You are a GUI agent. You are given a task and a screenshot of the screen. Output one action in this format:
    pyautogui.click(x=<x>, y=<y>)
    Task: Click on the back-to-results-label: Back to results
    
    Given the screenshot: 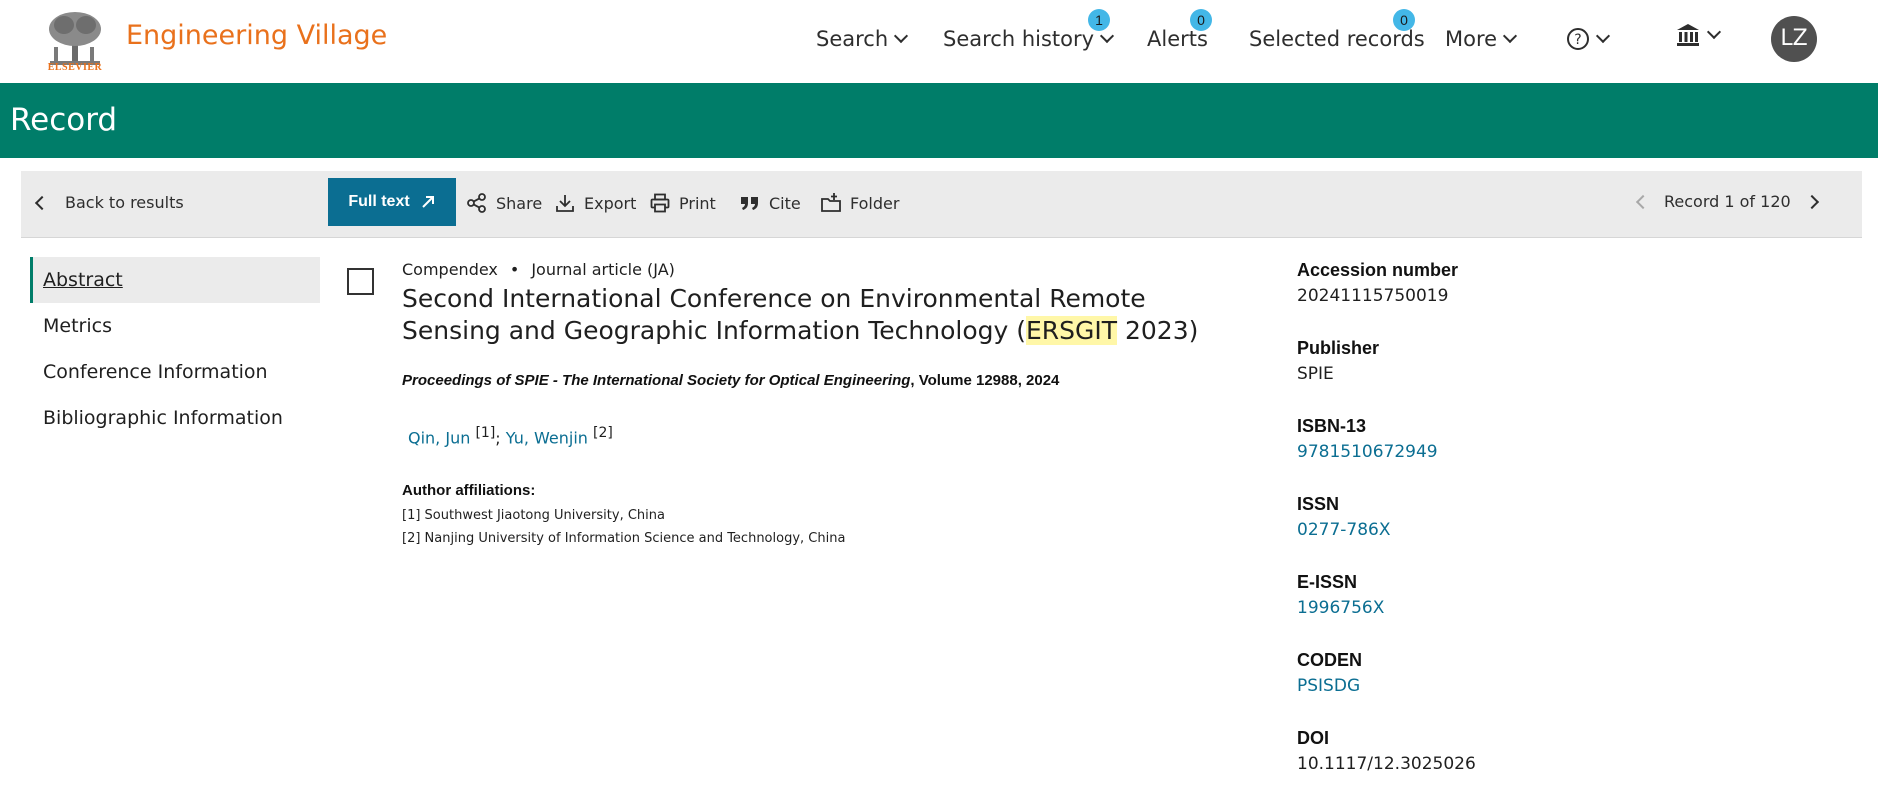 What is the action you would take?
    pyautogui.click(x=124, y=202)
    